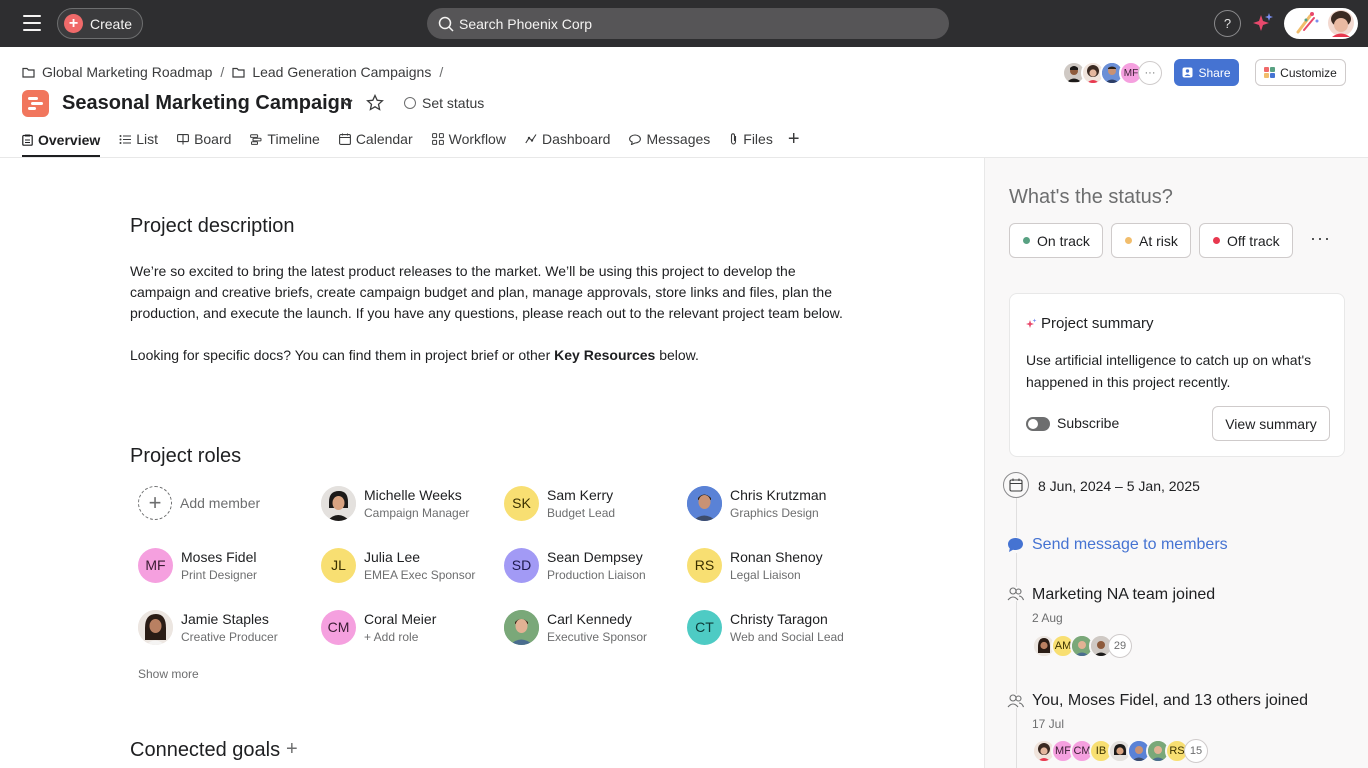 The image size is (1368, 768). I want to click on role-card: Michelle Weeks Campaign Manager, so click(395, 503).